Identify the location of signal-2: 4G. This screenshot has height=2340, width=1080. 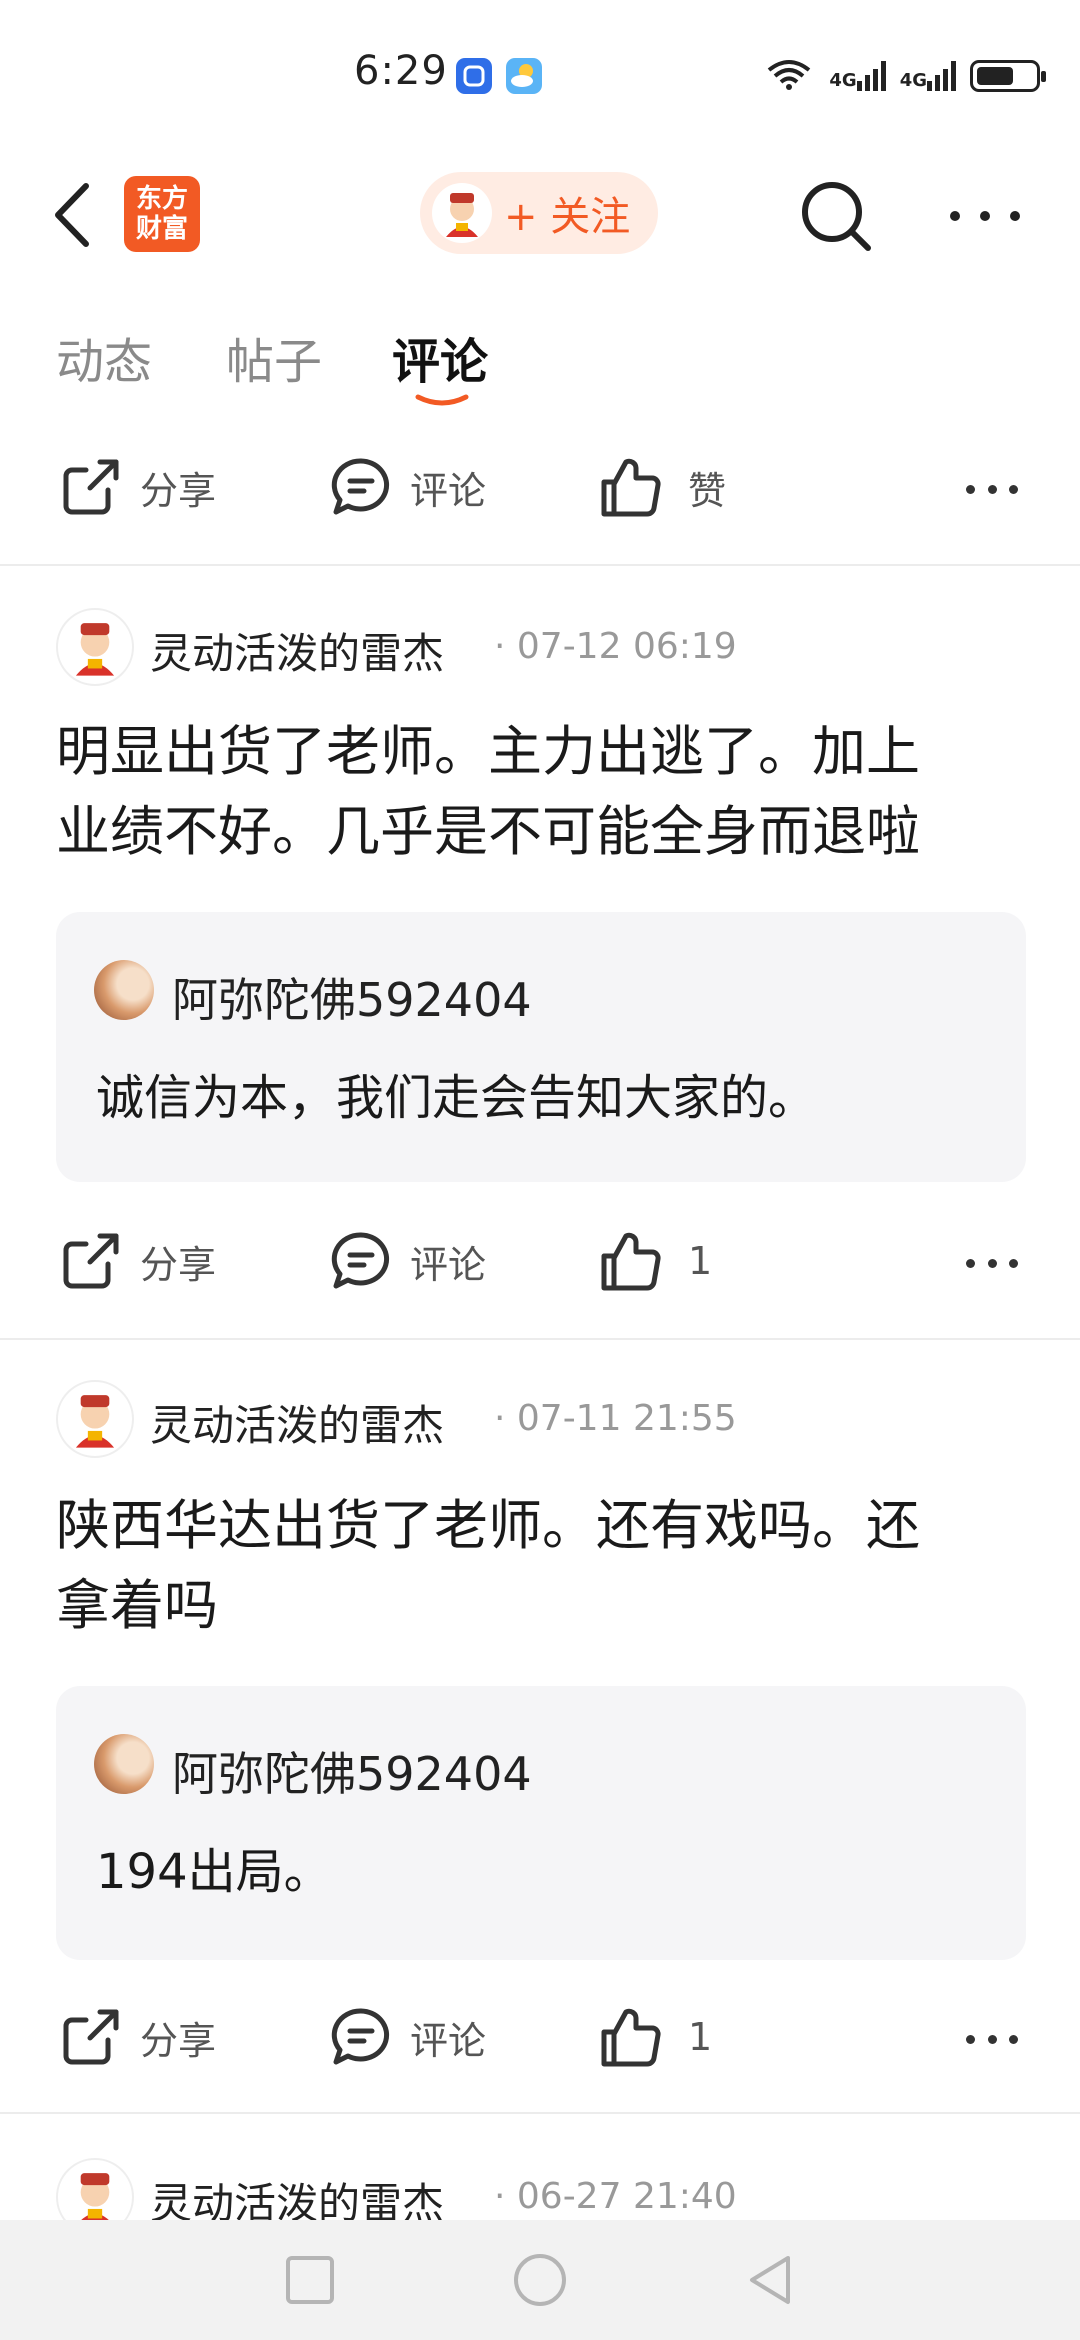
(928, 76).